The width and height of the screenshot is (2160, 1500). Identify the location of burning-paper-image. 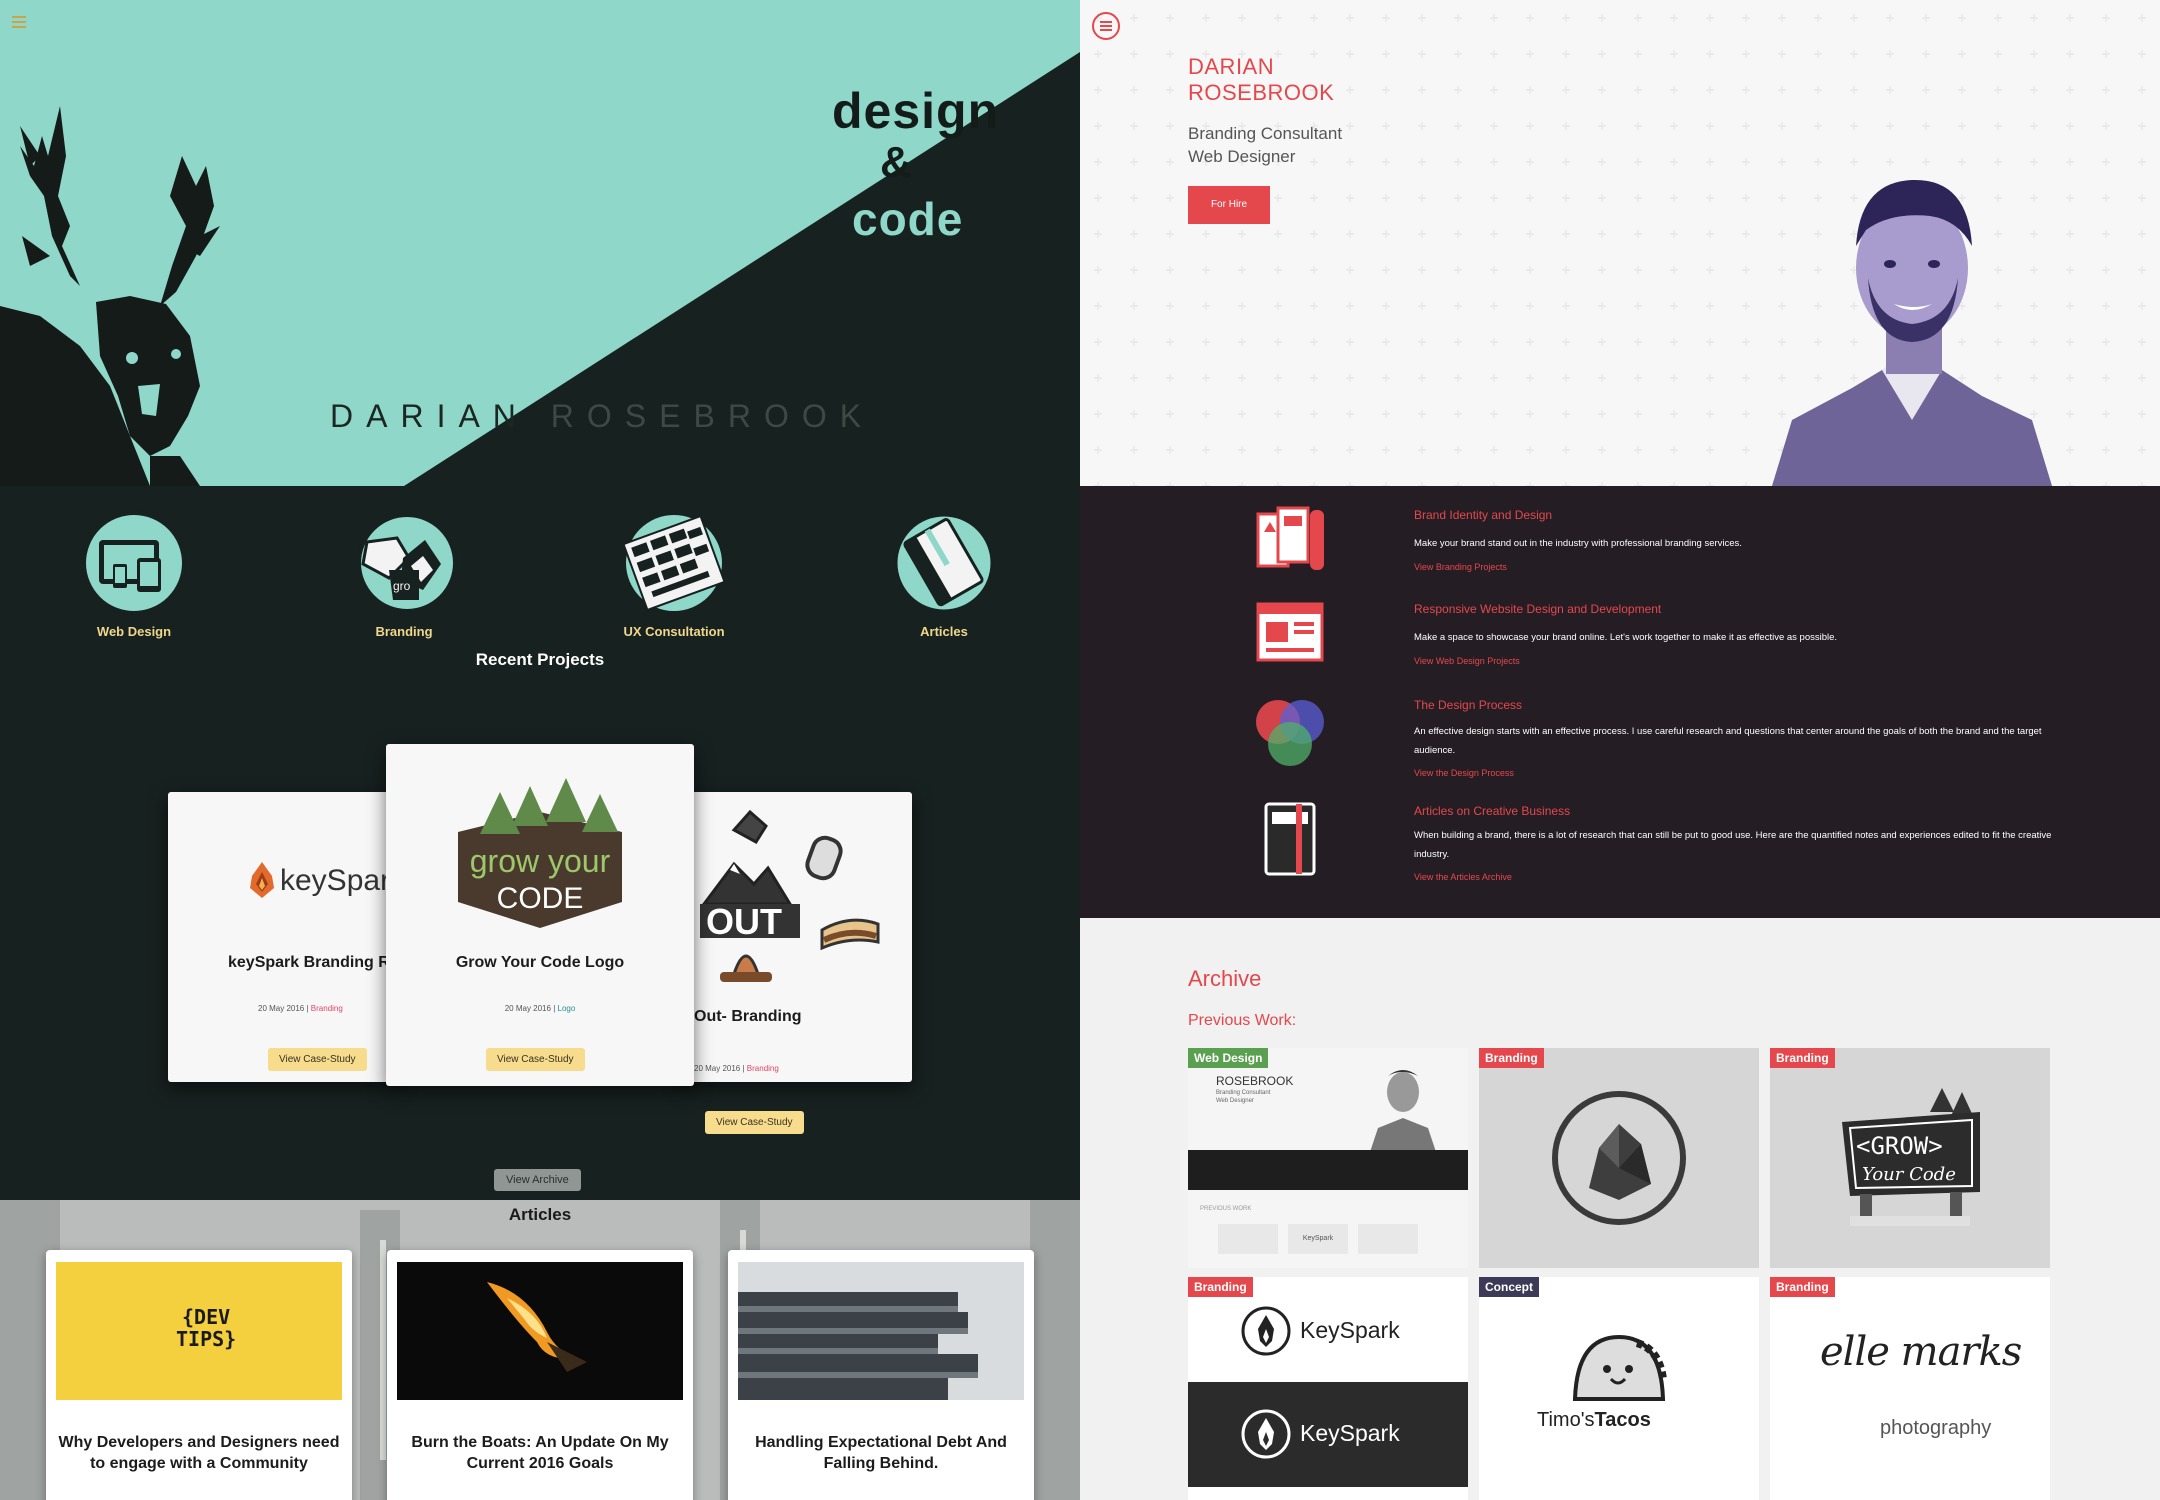
(540, 1331).